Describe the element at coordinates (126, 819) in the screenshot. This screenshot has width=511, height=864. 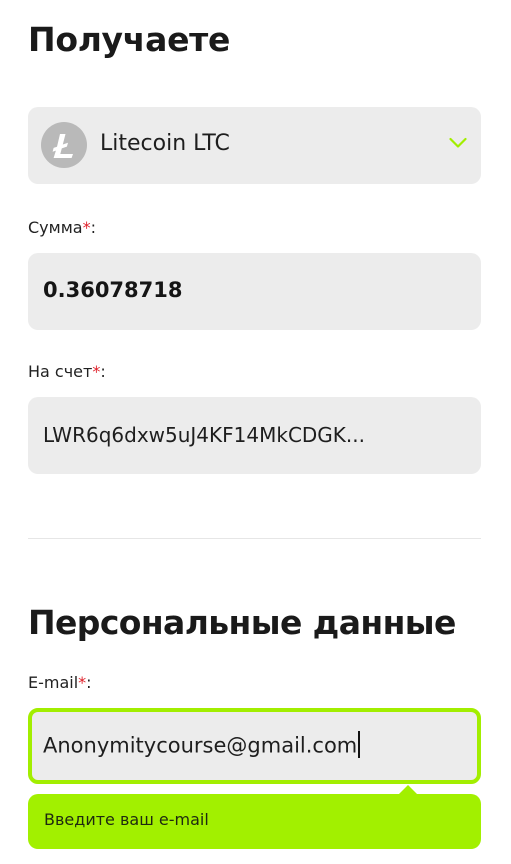
I see `tooltip-text: Введите ваш e-mail` at that location.